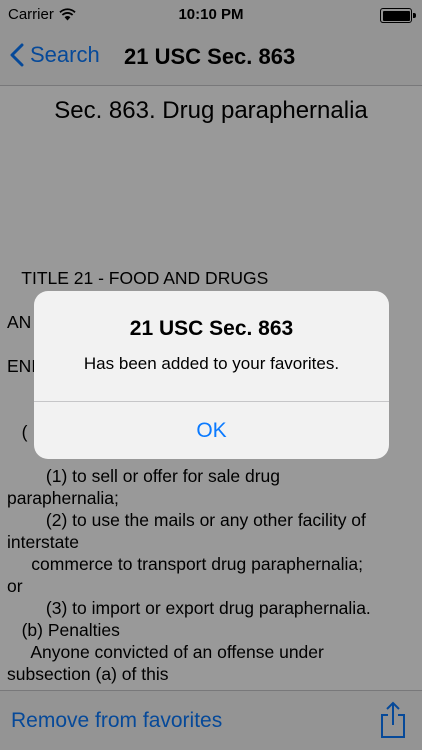 The width and height of the screenshot is (422, 750). I want to click on alert-message: Has been added to your favorites., so click(211, 363).